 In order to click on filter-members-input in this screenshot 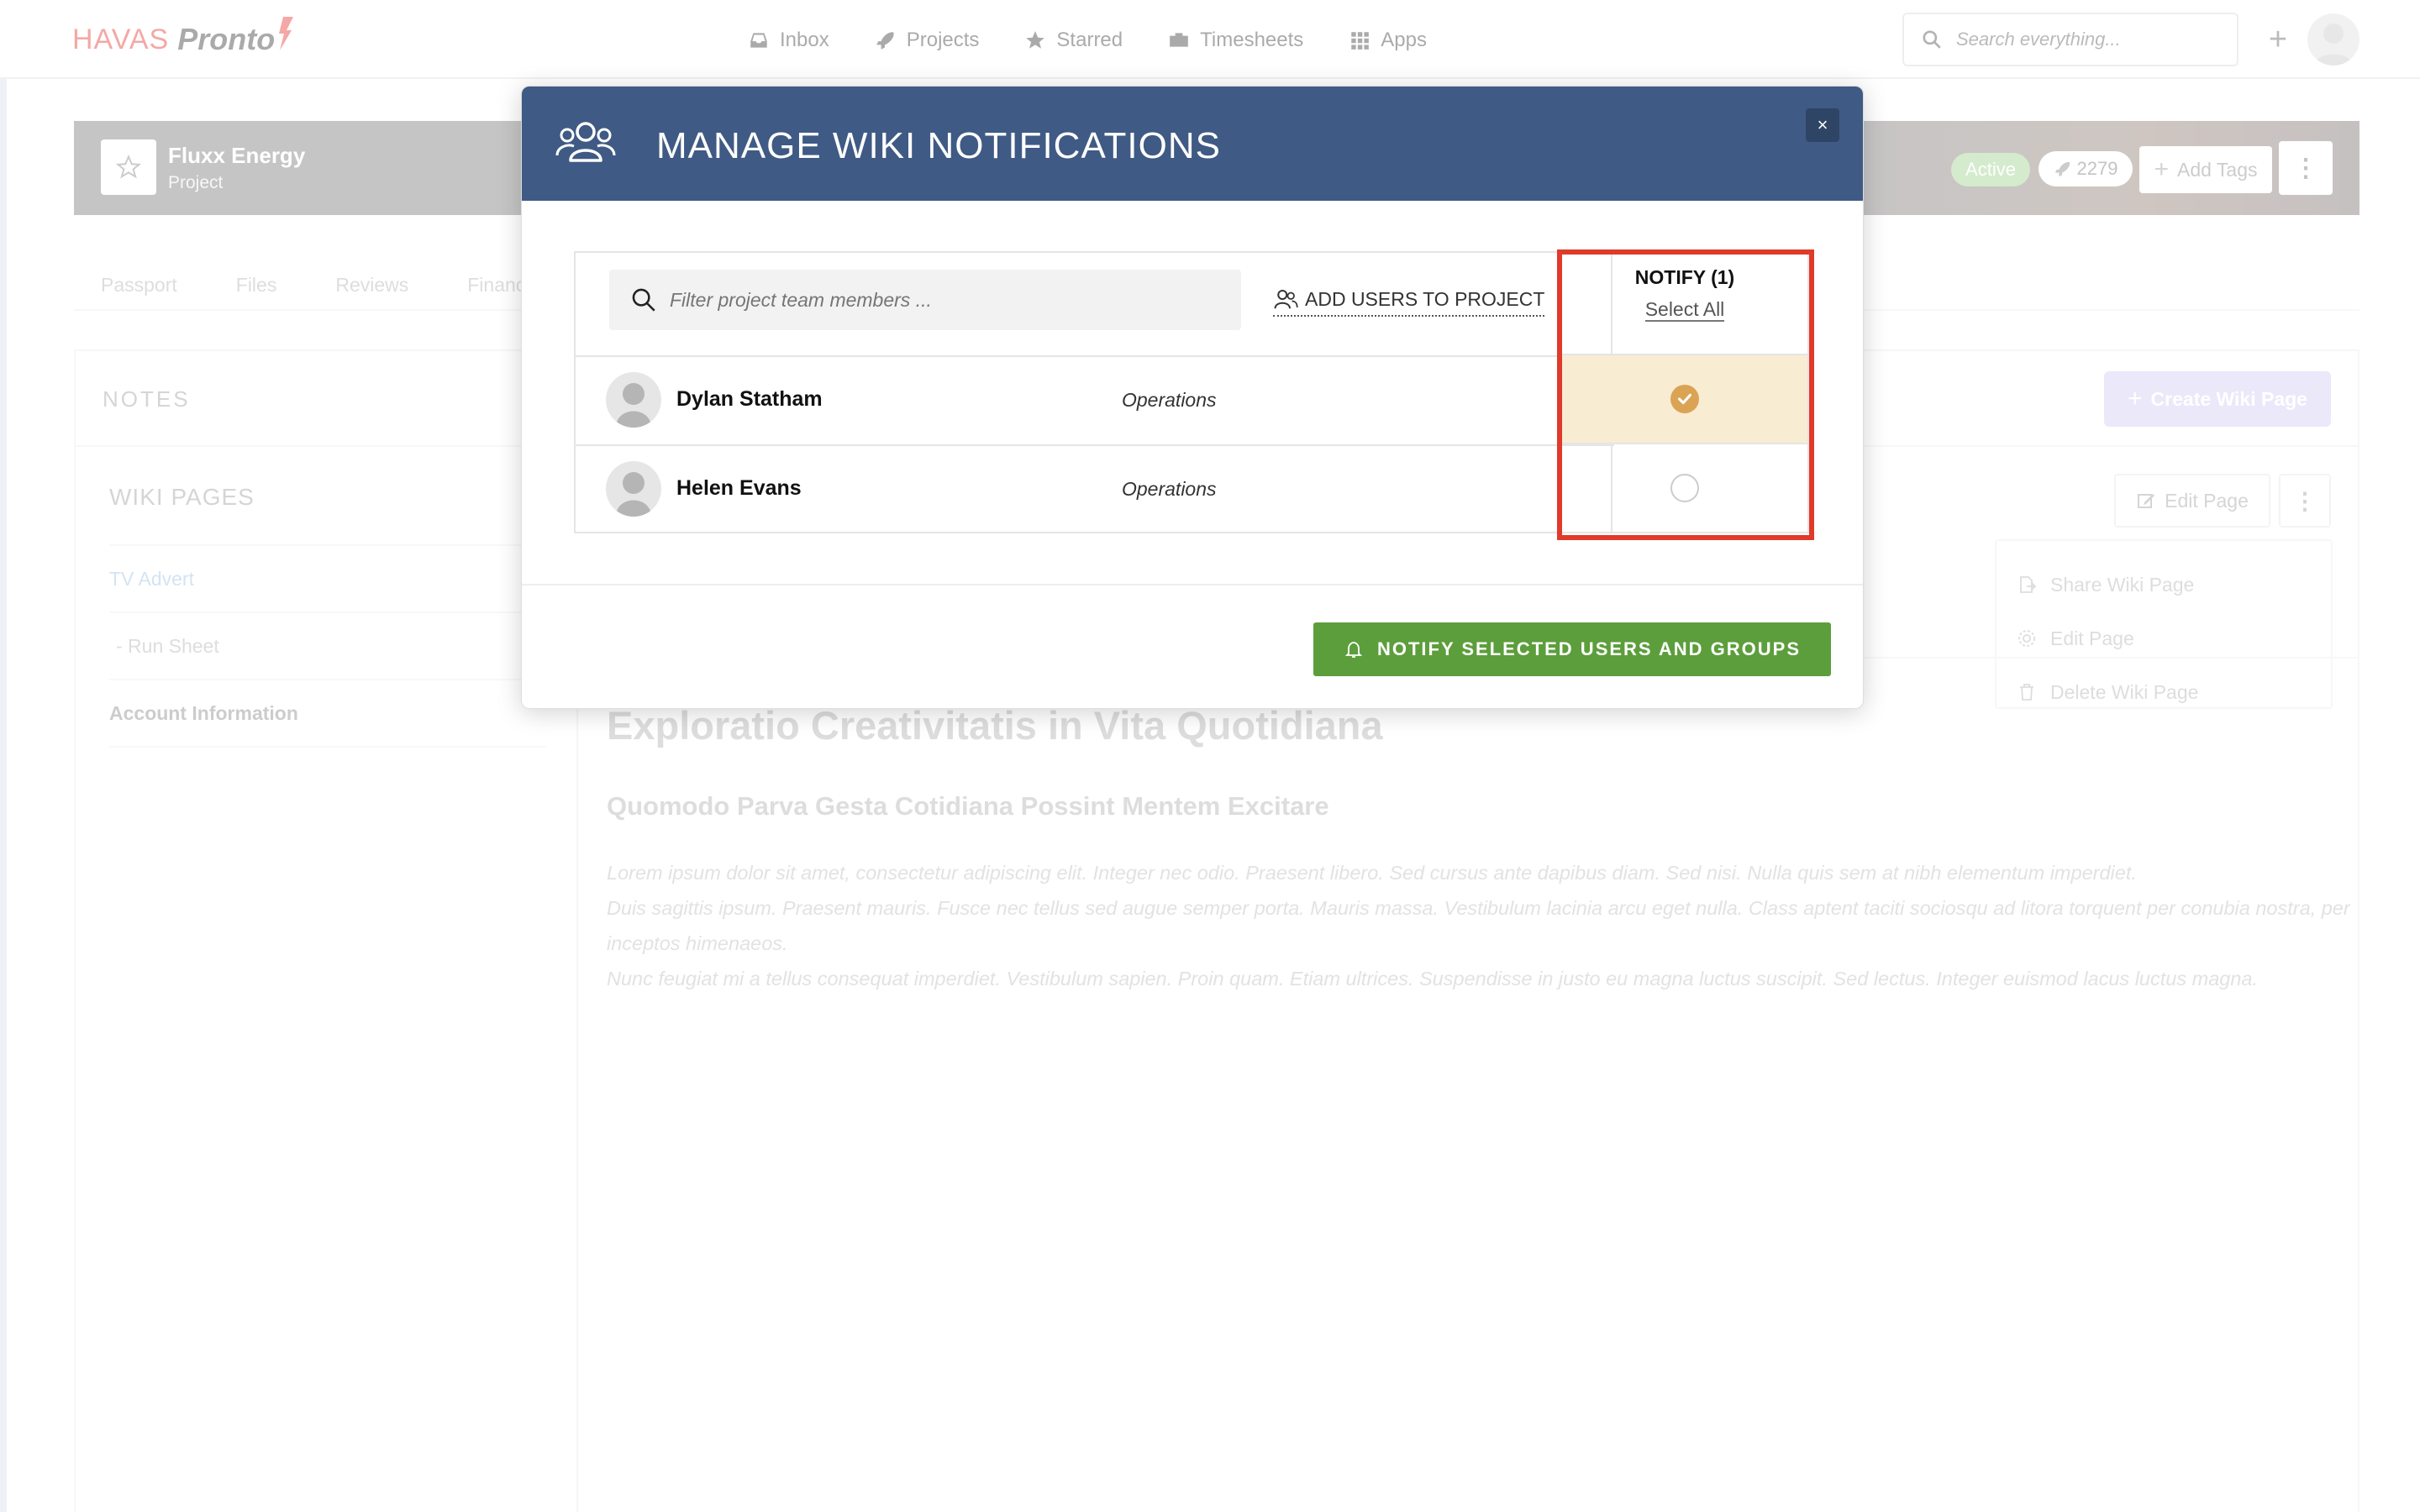, I will do `click(947, 300)`.